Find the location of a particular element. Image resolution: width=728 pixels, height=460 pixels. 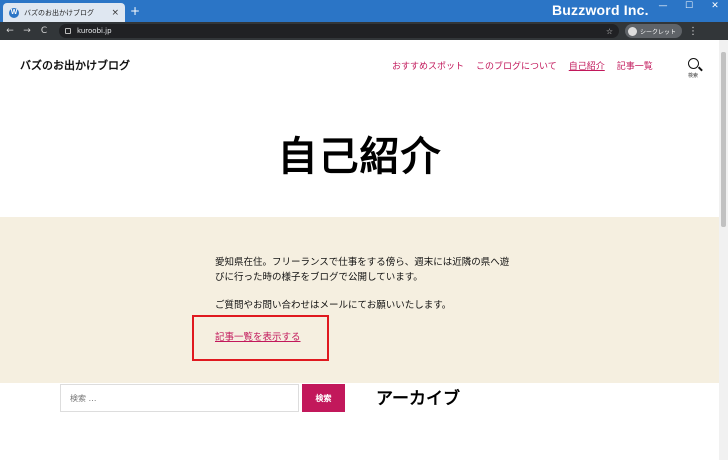

minimize-button: — is located at coordinates (663, 7).